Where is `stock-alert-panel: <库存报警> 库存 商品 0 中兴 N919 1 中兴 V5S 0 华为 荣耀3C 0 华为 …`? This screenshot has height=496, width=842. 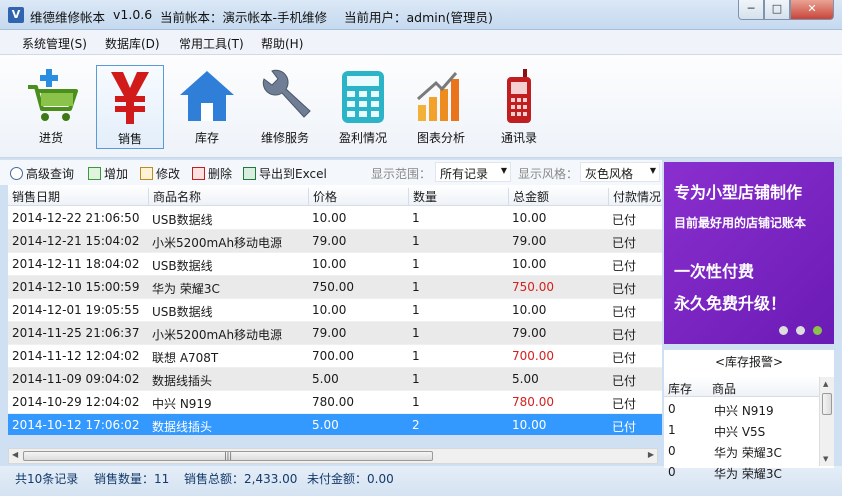 stock-alert-panel: <库存报警> 库存 商品 0 中兴 N919 1 中兴 V5S 0 华为 荣耀3C 0 华为 … is located at coordinates (749, 415).